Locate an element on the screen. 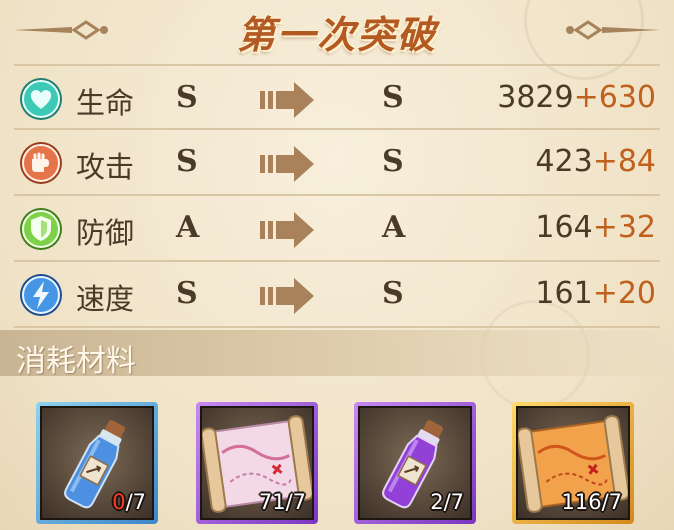  stat-bonus-value: +20 is located at coordinates (624, 293).